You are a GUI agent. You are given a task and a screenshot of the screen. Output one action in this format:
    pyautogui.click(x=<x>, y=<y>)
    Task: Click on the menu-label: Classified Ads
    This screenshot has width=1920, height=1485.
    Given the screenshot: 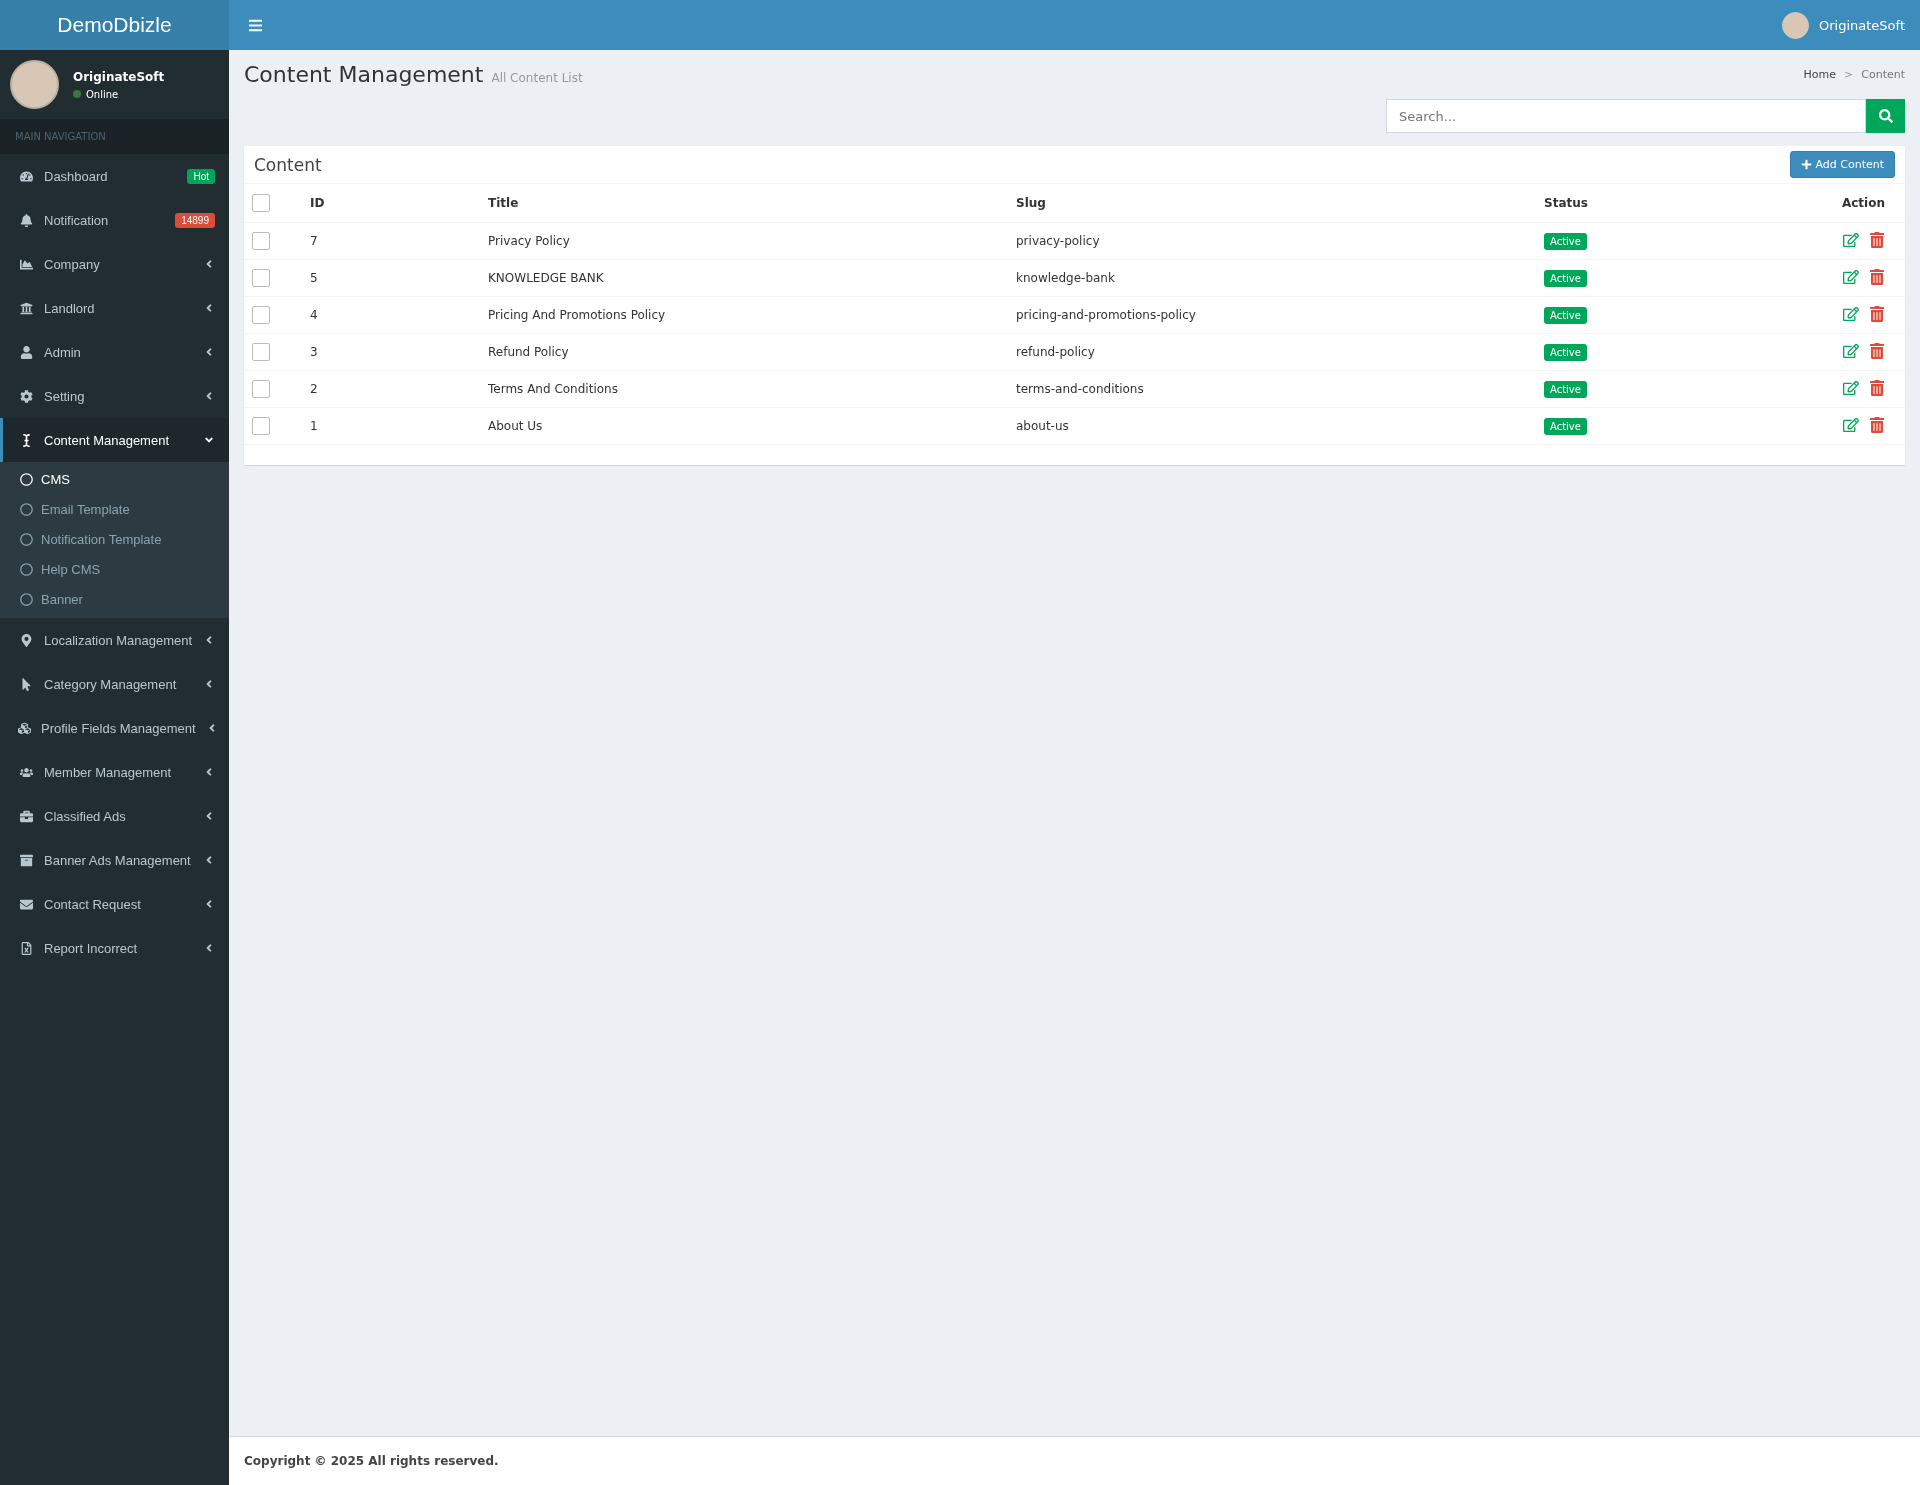 What is the action you would take?
    pyautogui.click(x=85, y=816)
    